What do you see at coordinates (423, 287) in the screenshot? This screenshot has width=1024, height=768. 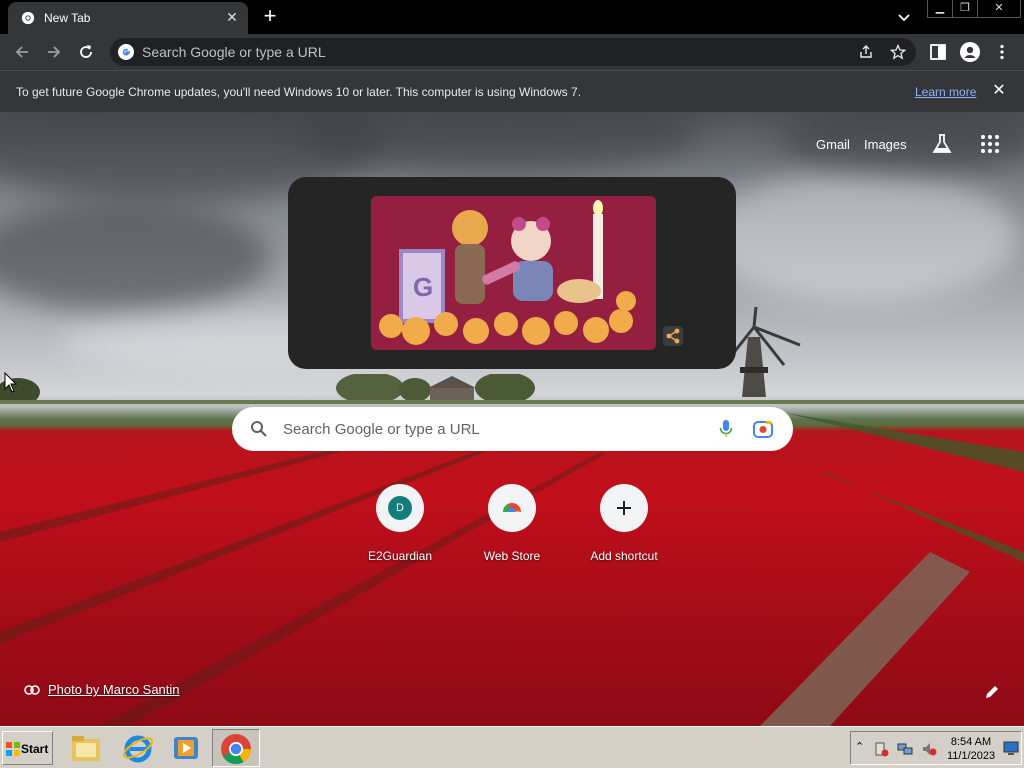 I see `svg-text: G` at bounding box center [423, 287].